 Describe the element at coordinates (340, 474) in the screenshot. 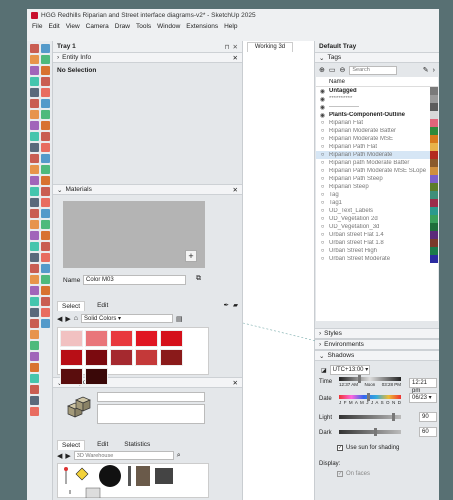

I see `on-faces-checkbox: ✓` at that location.